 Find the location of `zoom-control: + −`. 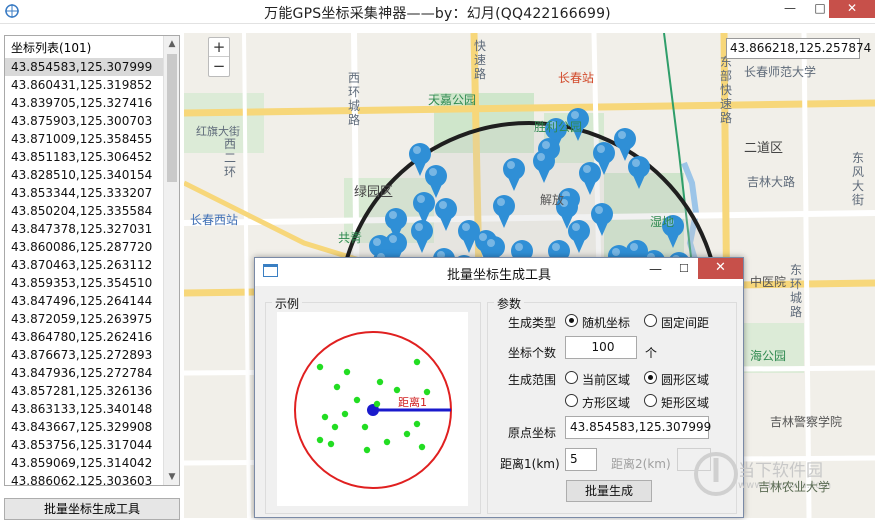

zoom-control: + − is located at coordinates (219, 57).